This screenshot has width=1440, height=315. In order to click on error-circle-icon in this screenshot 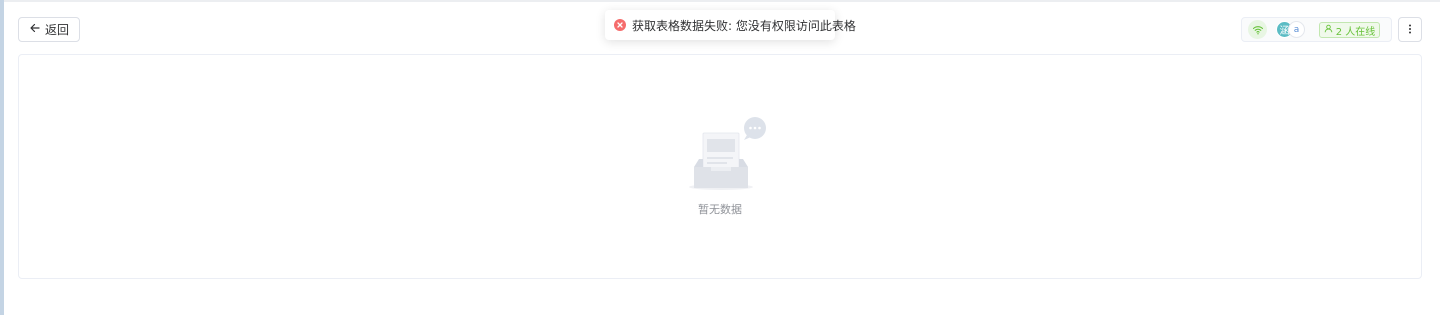, I will do `click(620, 25)`.